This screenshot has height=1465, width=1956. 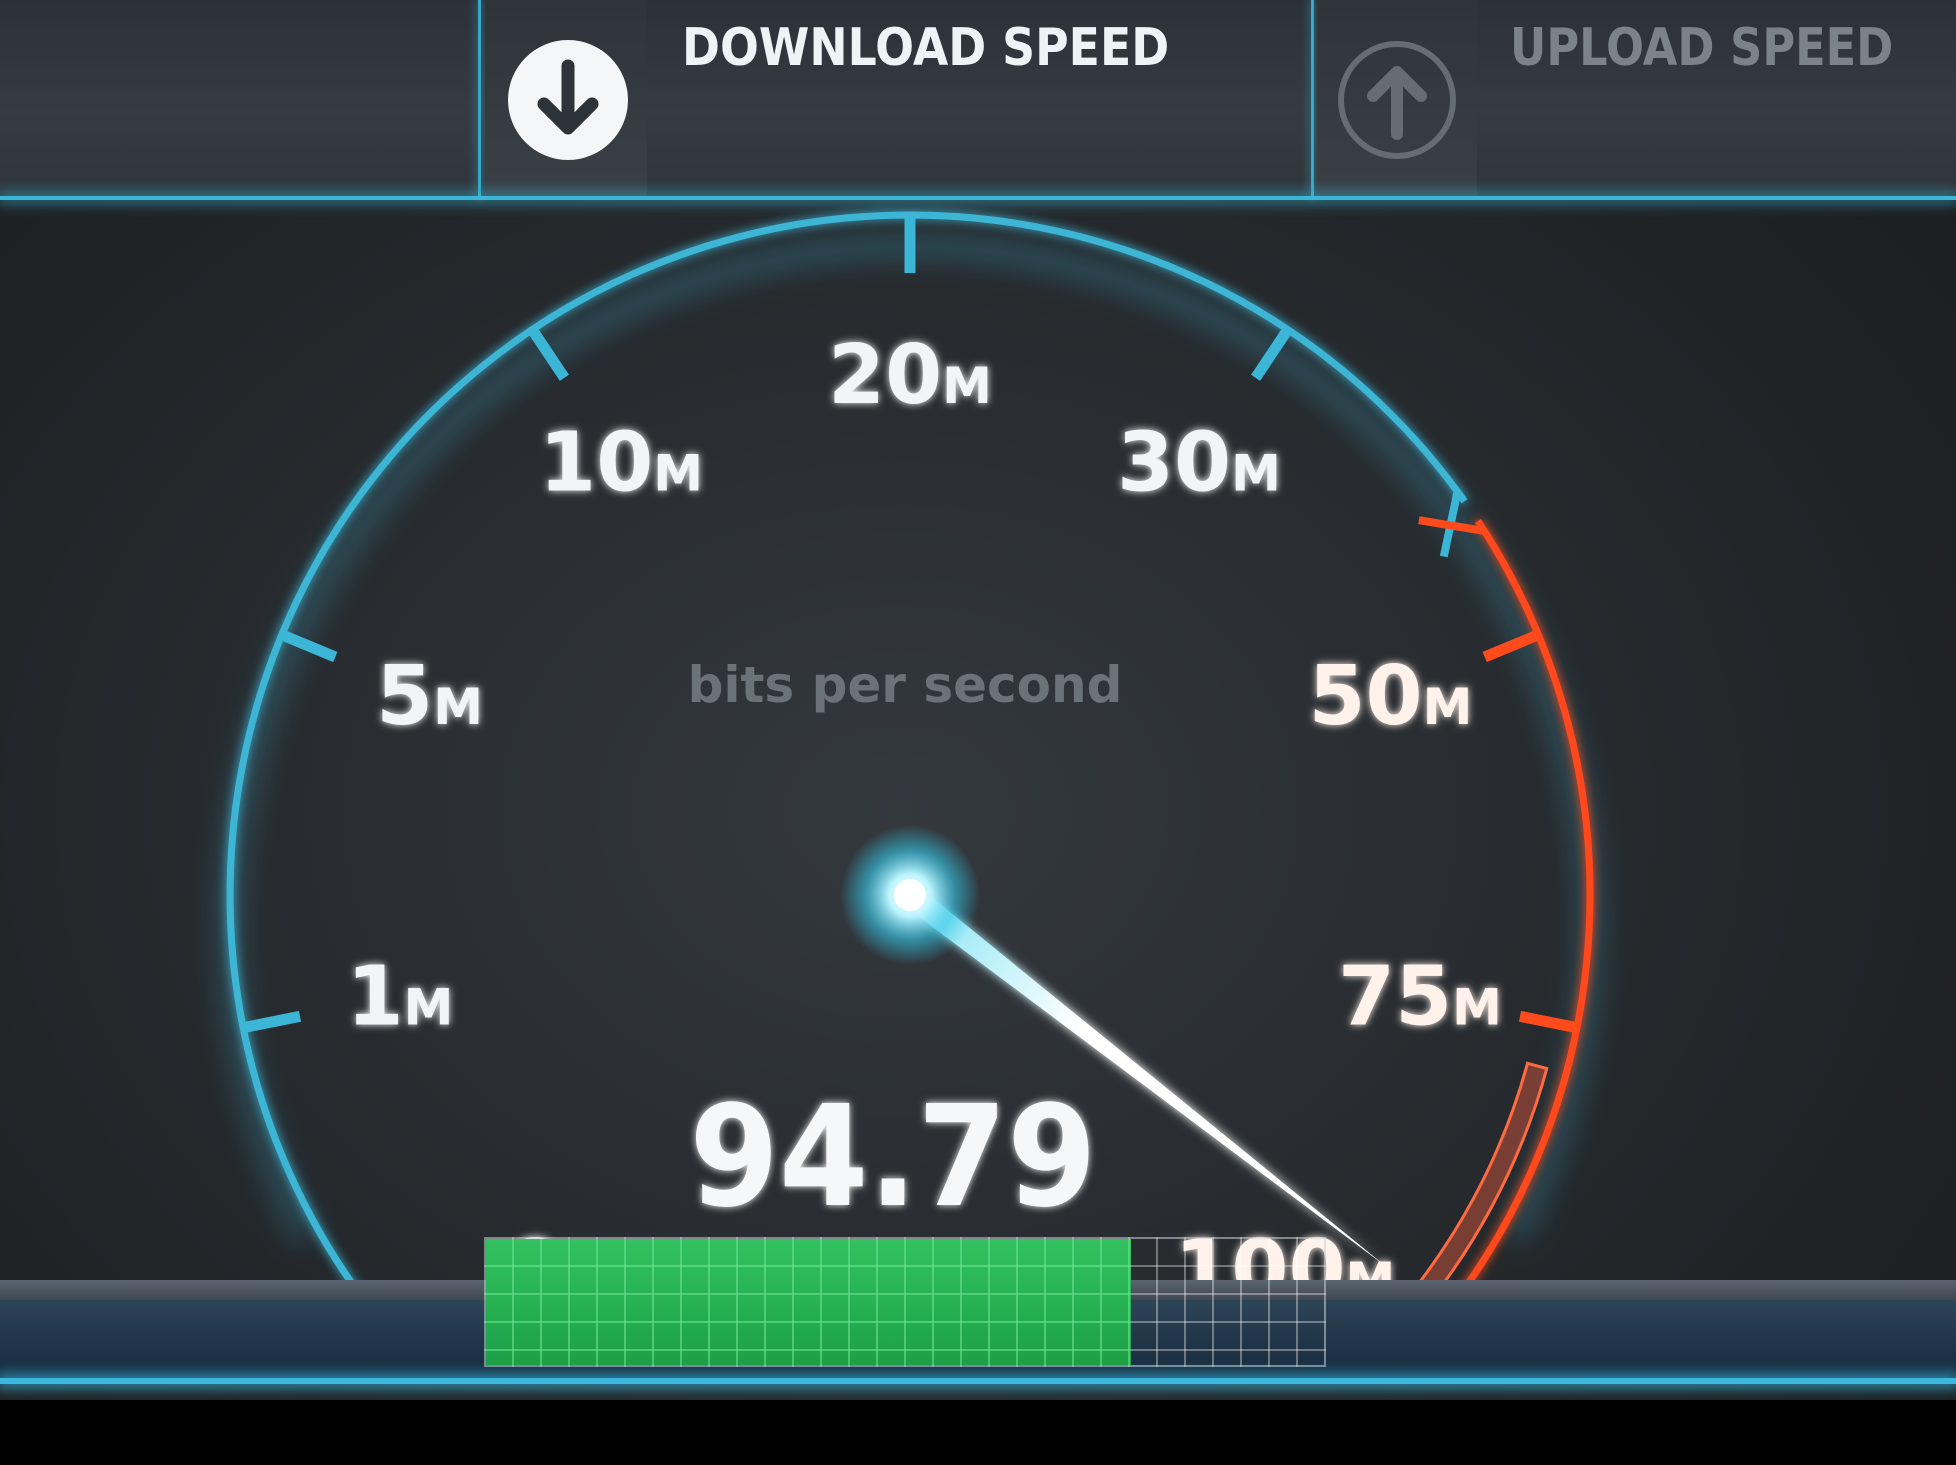 What do you see at coordinates (892, 1156) in the screenshot?
I see `speed-reading: 94.79` at bounding box center [892, 1156].